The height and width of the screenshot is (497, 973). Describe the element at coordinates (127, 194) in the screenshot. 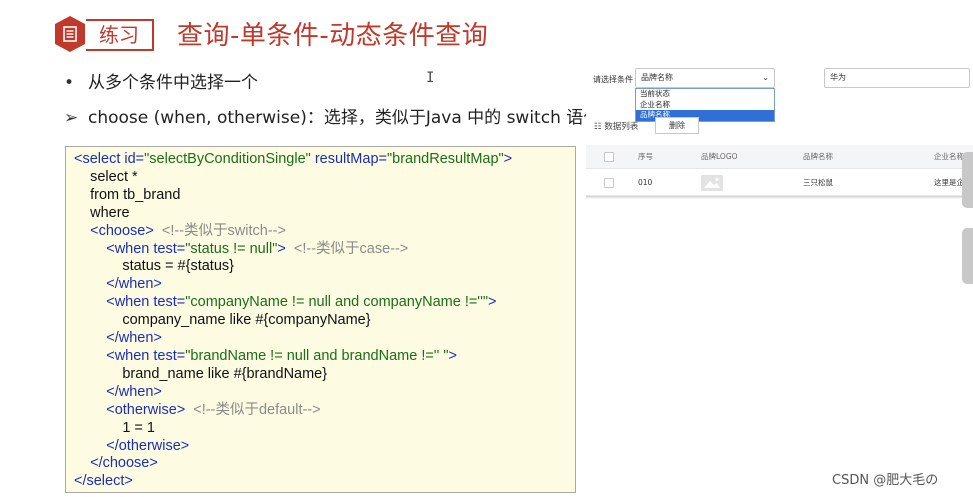

I see `code-line: from tb_brand` at that location.